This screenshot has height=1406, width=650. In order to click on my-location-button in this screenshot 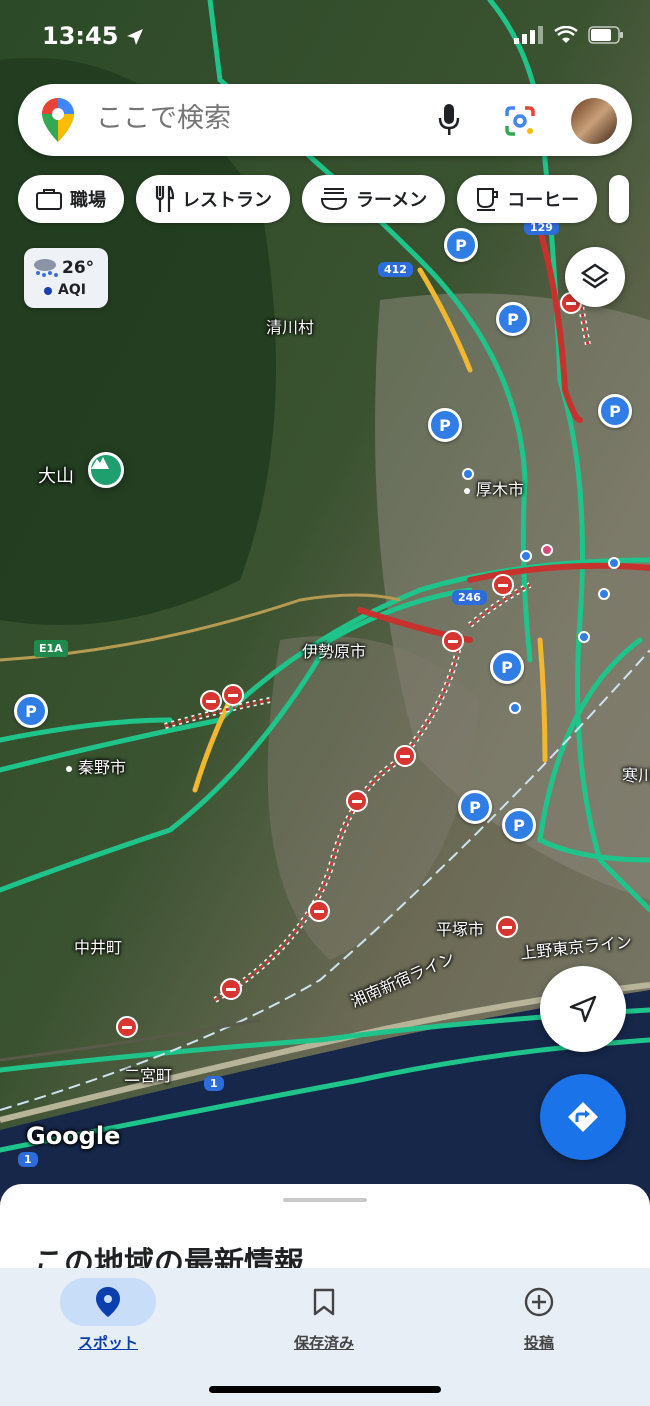, I will do `click(583, 1009)`.